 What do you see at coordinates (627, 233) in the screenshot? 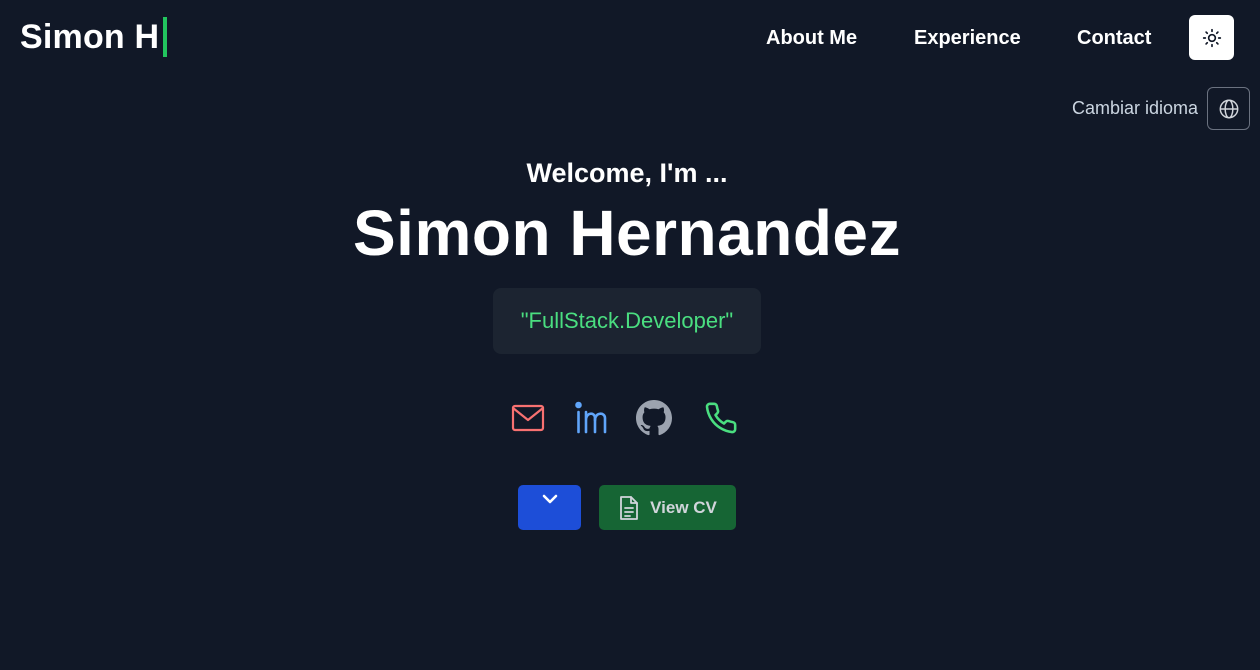
I see `hero-name: Simon Hernandez` at bounding box center [627, 233].